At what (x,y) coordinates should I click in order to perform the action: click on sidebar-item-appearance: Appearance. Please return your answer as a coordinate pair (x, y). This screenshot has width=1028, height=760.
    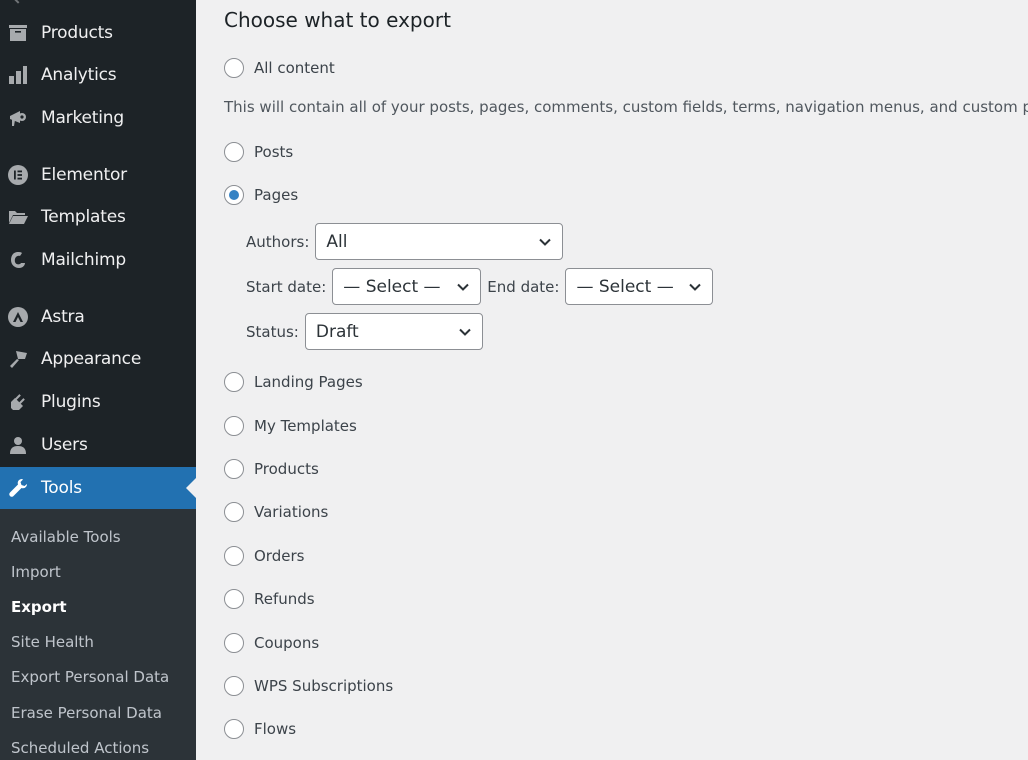
    Looking at the image, I should click on (98, 359).